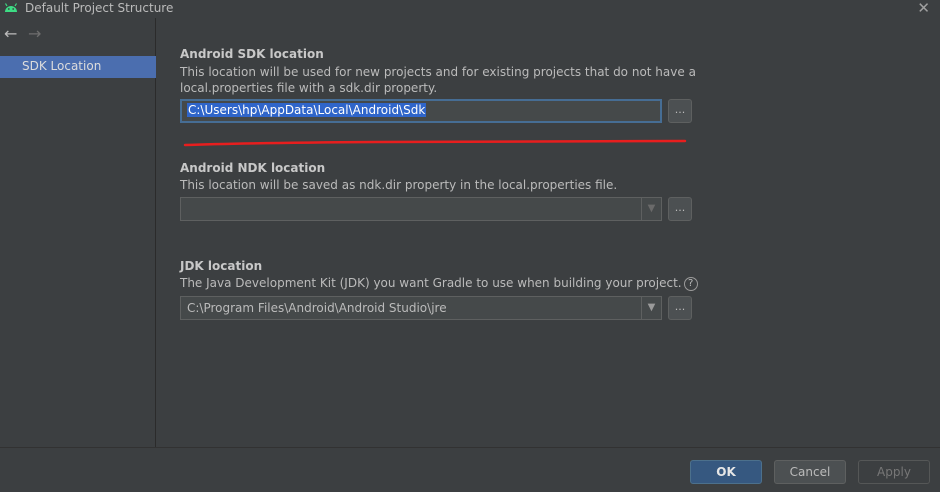 The height and width of the screenshot is (492, 940). Describe the element at coordinates (78, 232) in the screenshot. I see `sidebar: ← → SDK Location` at that location.